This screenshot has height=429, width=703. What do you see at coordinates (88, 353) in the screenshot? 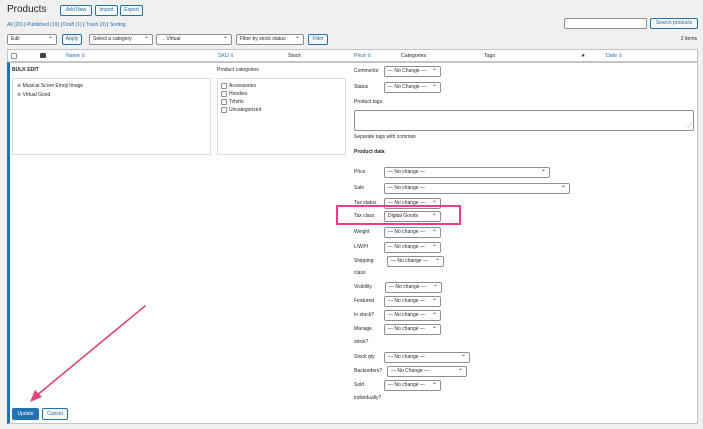
I see `annotation-arrow-icon` at bounding box center [88, 353].